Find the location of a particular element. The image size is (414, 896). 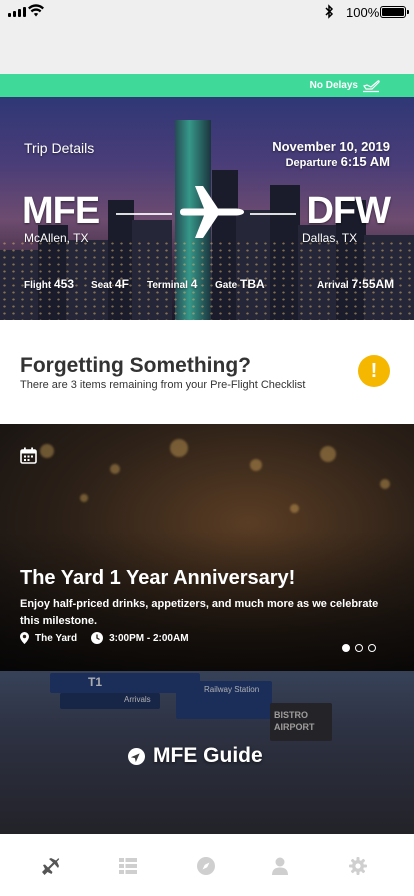

terminal-label: Terminal is located at coordinates (167, 285).